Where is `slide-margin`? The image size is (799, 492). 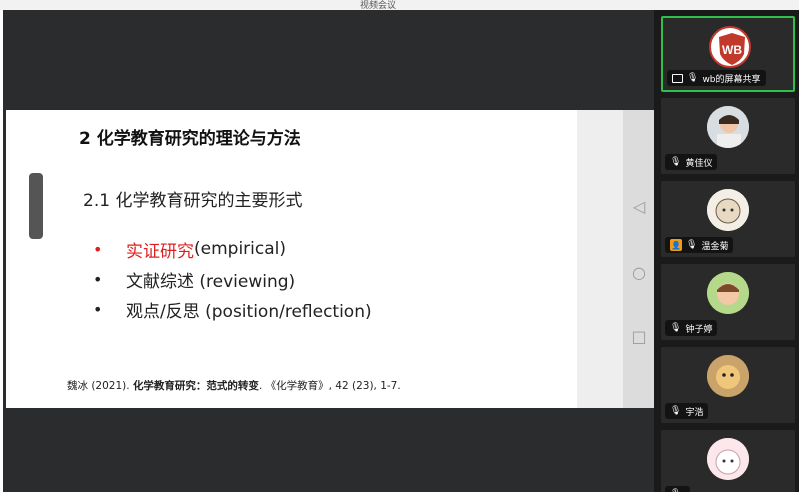 slide-margin is located at coordinates (600, 259).